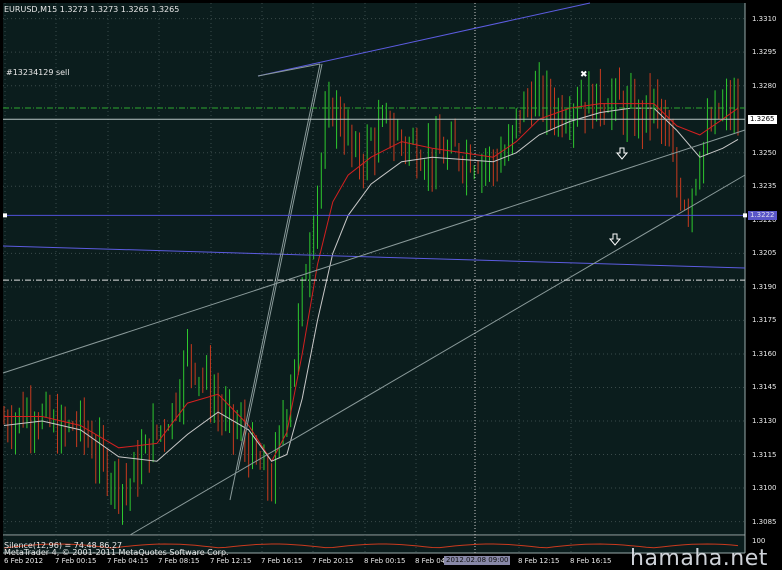 The image size is (782, 570). Describe the element at coordinates (764, 454) in the screenshot. I see `price-axis-label: 1.3115` at that location.